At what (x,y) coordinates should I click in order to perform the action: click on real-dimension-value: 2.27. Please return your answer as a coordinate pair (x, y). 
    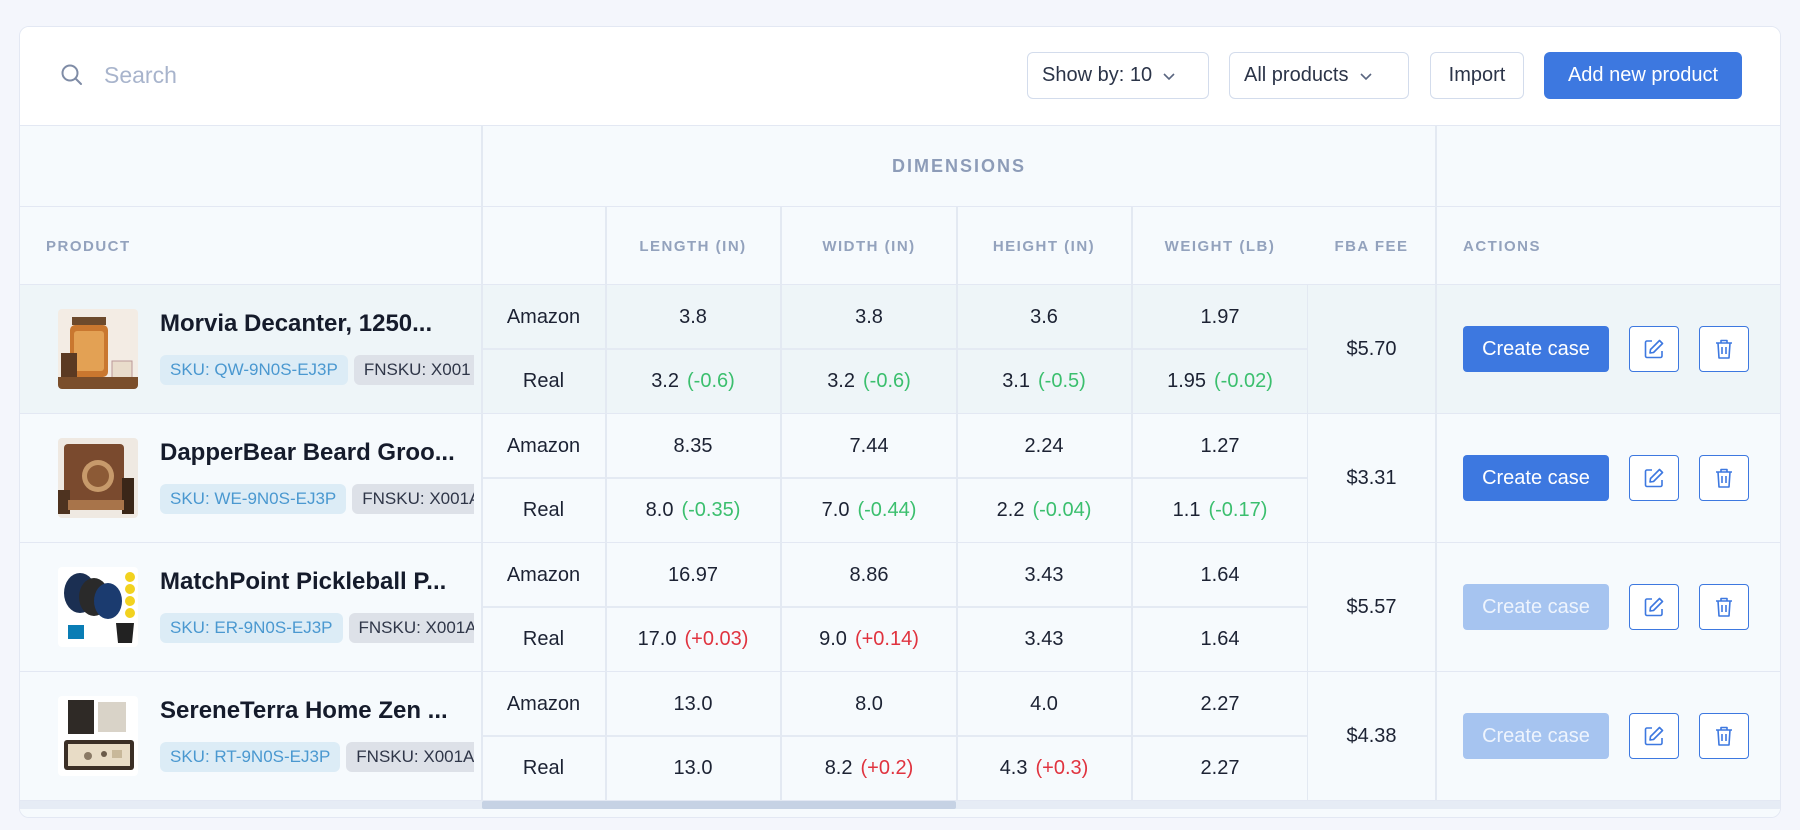
    Looking at the image, I should click on (1220, 767).